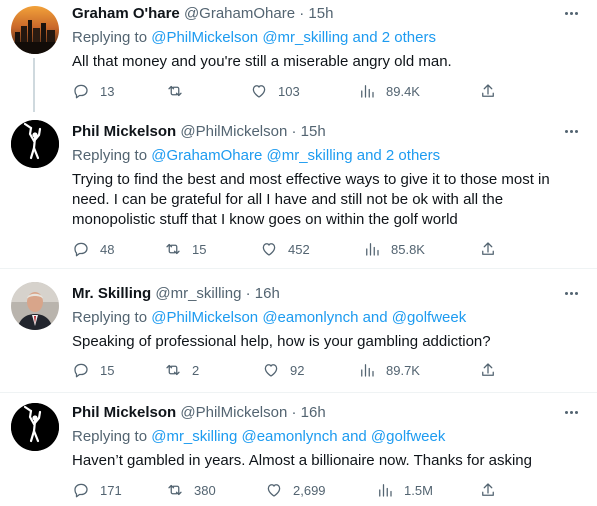  I want to click on reply-count: 171, so click(111, 490).